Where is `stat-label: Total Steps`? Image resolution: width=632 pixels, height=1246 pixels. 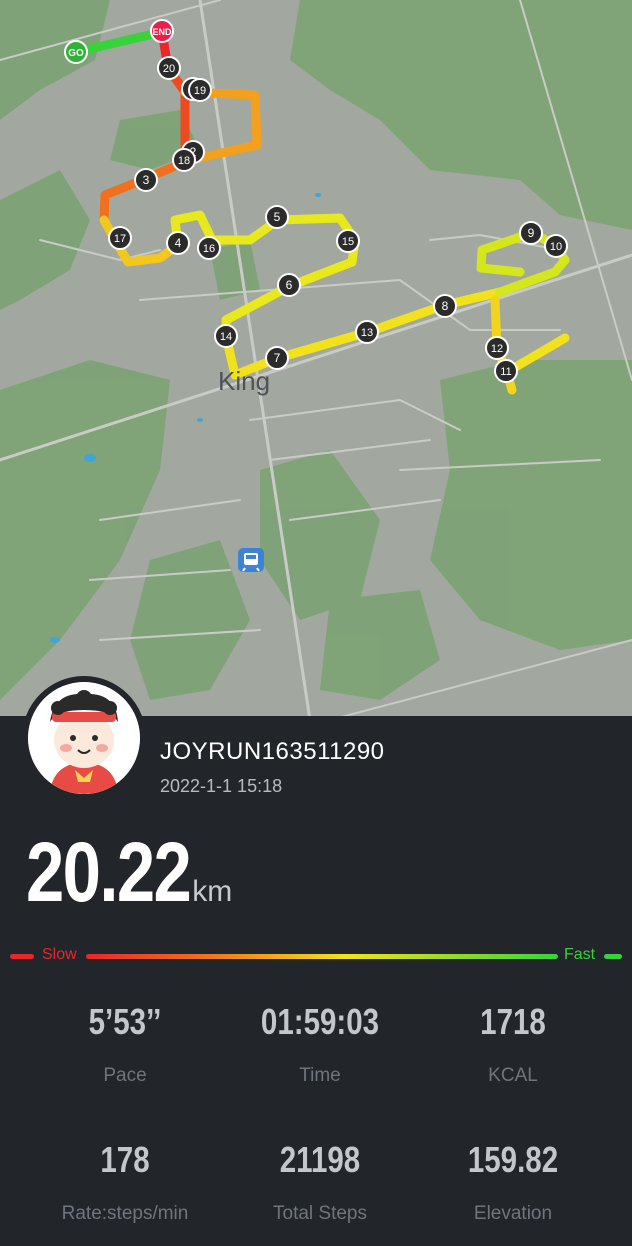 stat-label: Total Steps is located at coordinates (320, 1213).